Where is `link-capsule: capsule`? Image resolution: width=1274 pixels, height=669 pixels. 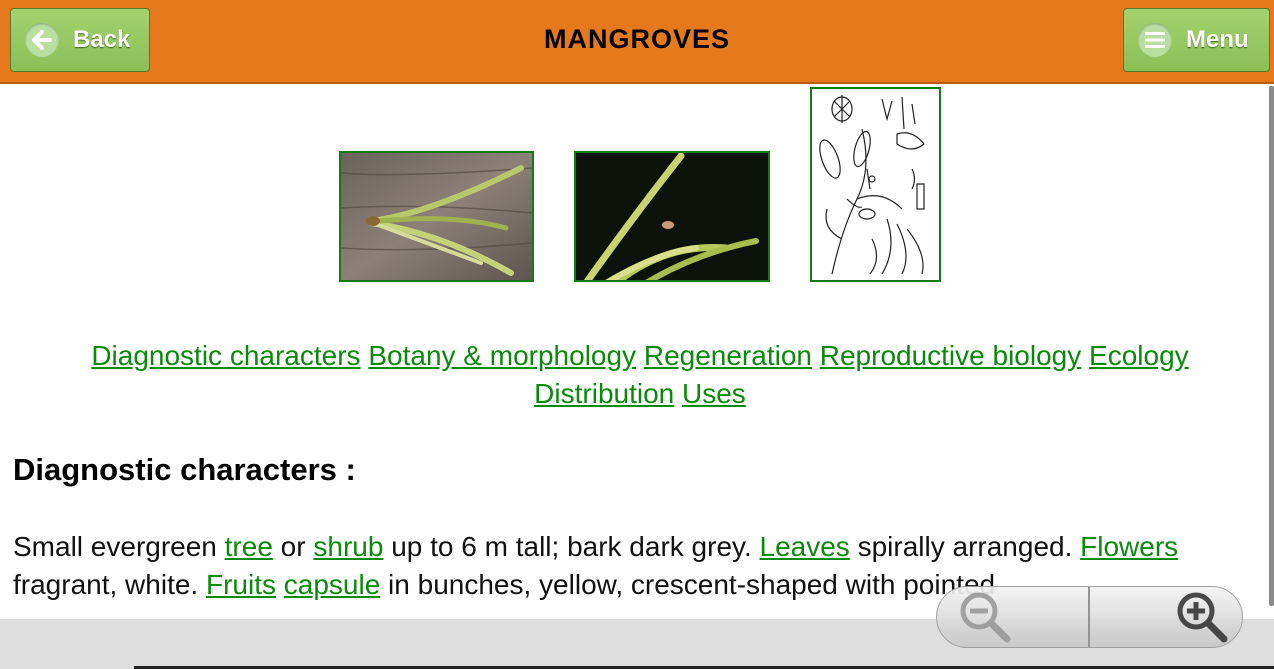
link-capsule: capsule is located at coordinates (332, 584).